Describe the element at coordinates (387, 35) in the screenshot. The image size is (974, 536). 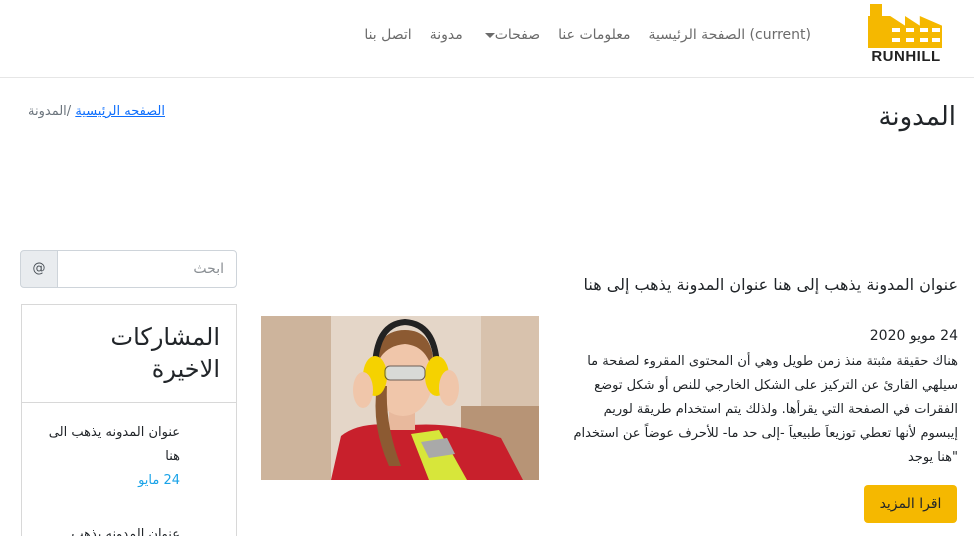
I see `nav-contact: اتصل بنا` at that location.